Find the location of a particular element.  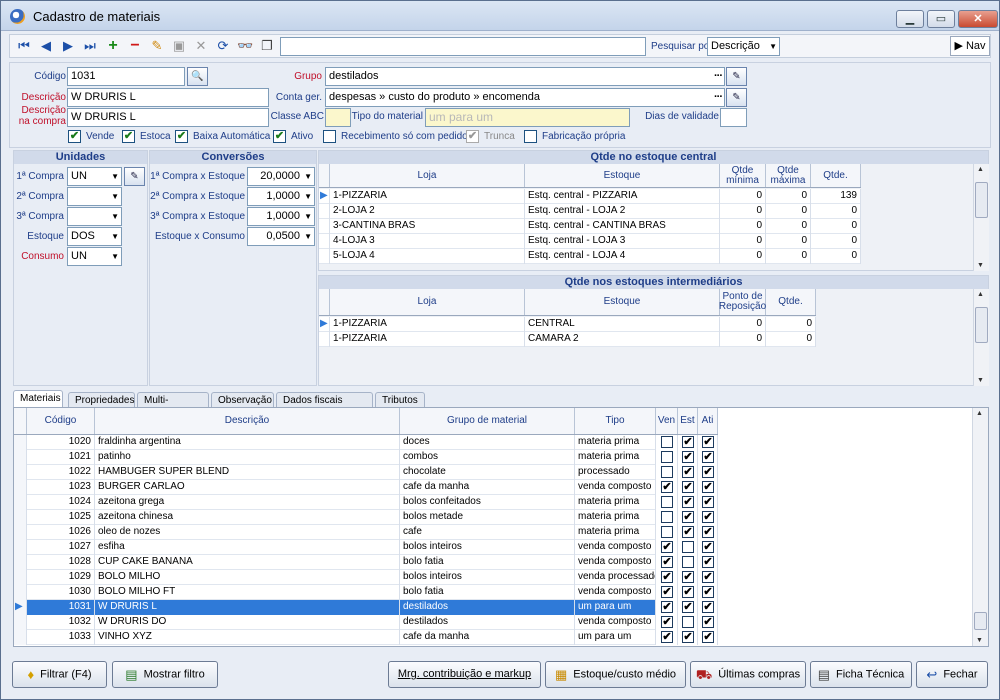

save-record-icon: ▣ is located at coordinates (179, 46).